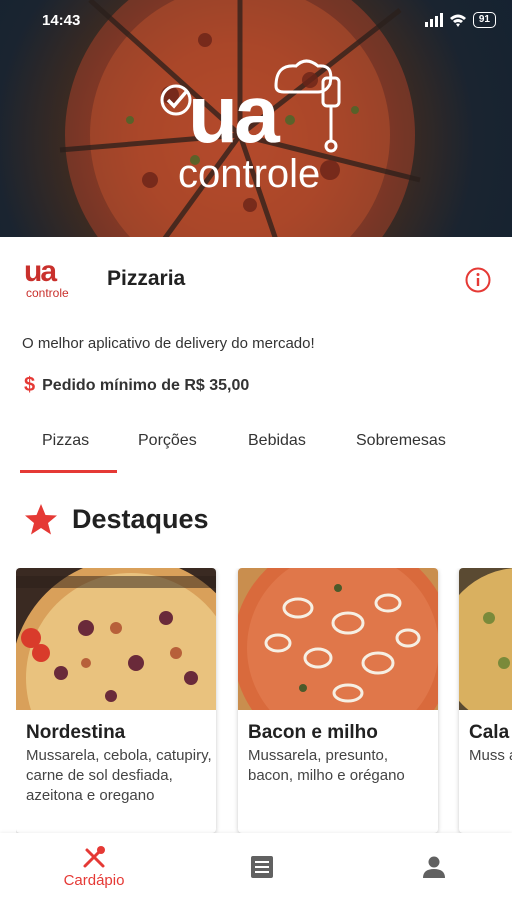 This screenshot has height=900, width=512. What do you see at coordinates (146, 385) in the screenshot?
I see `minimum-order-text: Pedido mínimo de R$ 35,00` at bounding box center [146, 385].